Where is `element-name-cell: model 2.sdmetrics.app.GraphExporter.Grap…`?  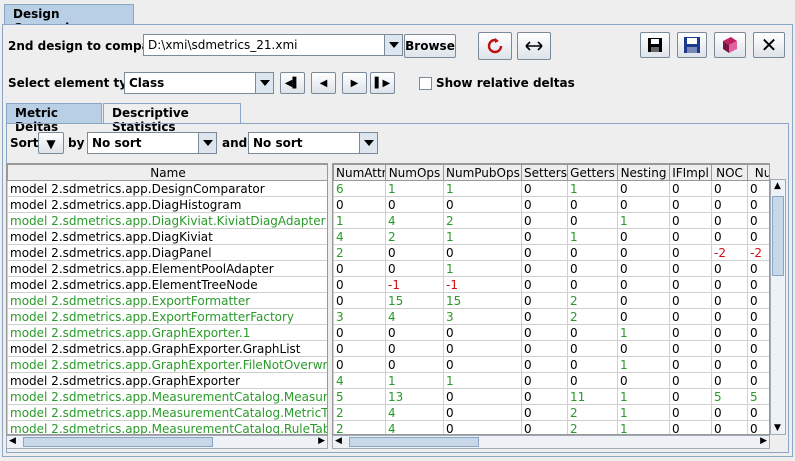 element-name-cell: model 2.sdmetrics.app.GraphExporter.Grap… is located at coordinates (167, 348).